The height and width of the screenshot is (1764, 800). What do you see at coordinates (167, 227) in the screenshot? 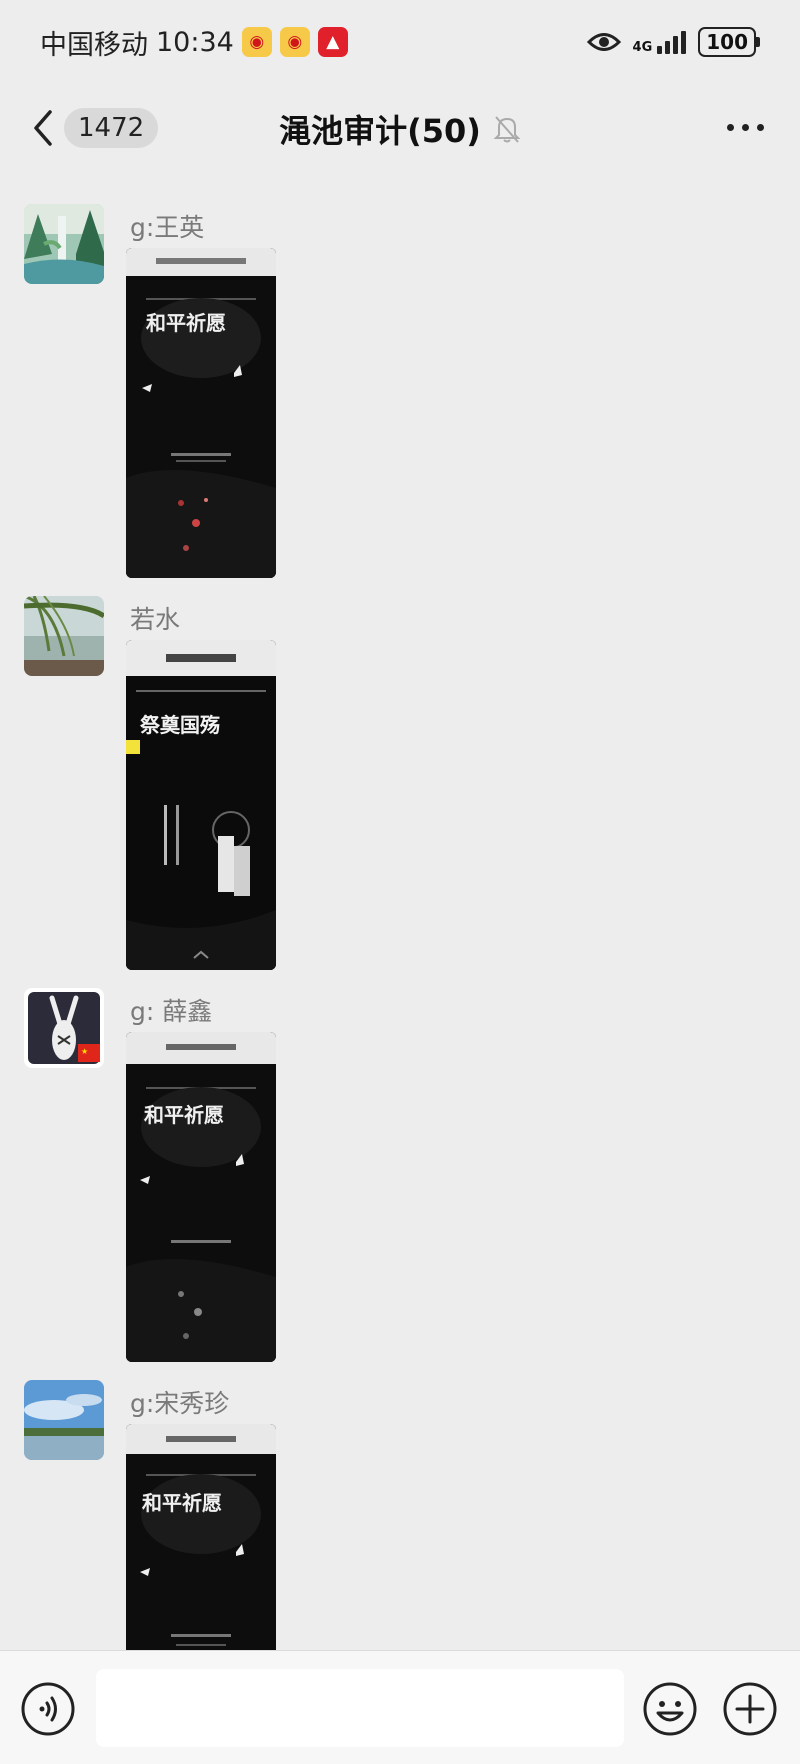
I see `sender-name: g:王英` at bounding box center [167, 227].